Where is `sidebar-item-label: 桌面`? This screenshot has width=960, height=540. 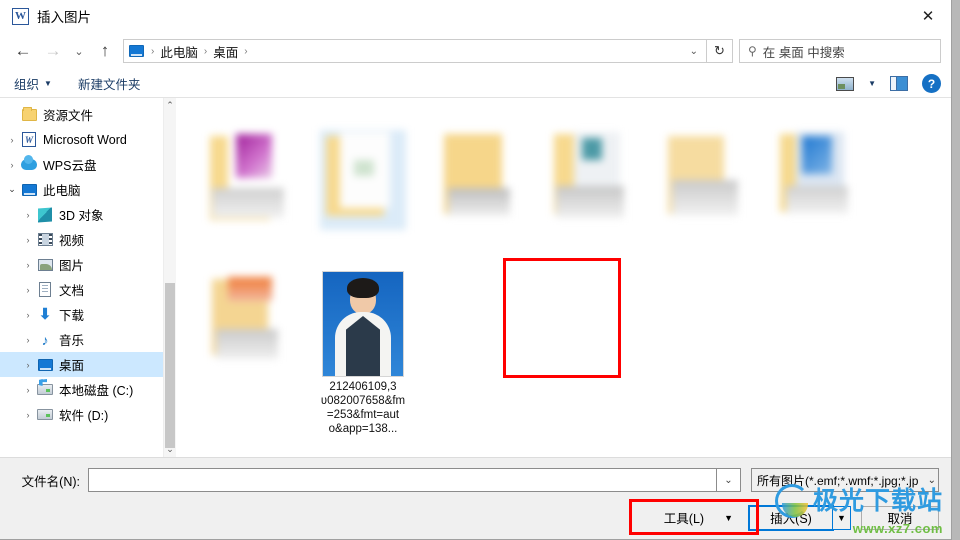
sidebar-item-label: 桌面 is located at coordinates (72, 366).